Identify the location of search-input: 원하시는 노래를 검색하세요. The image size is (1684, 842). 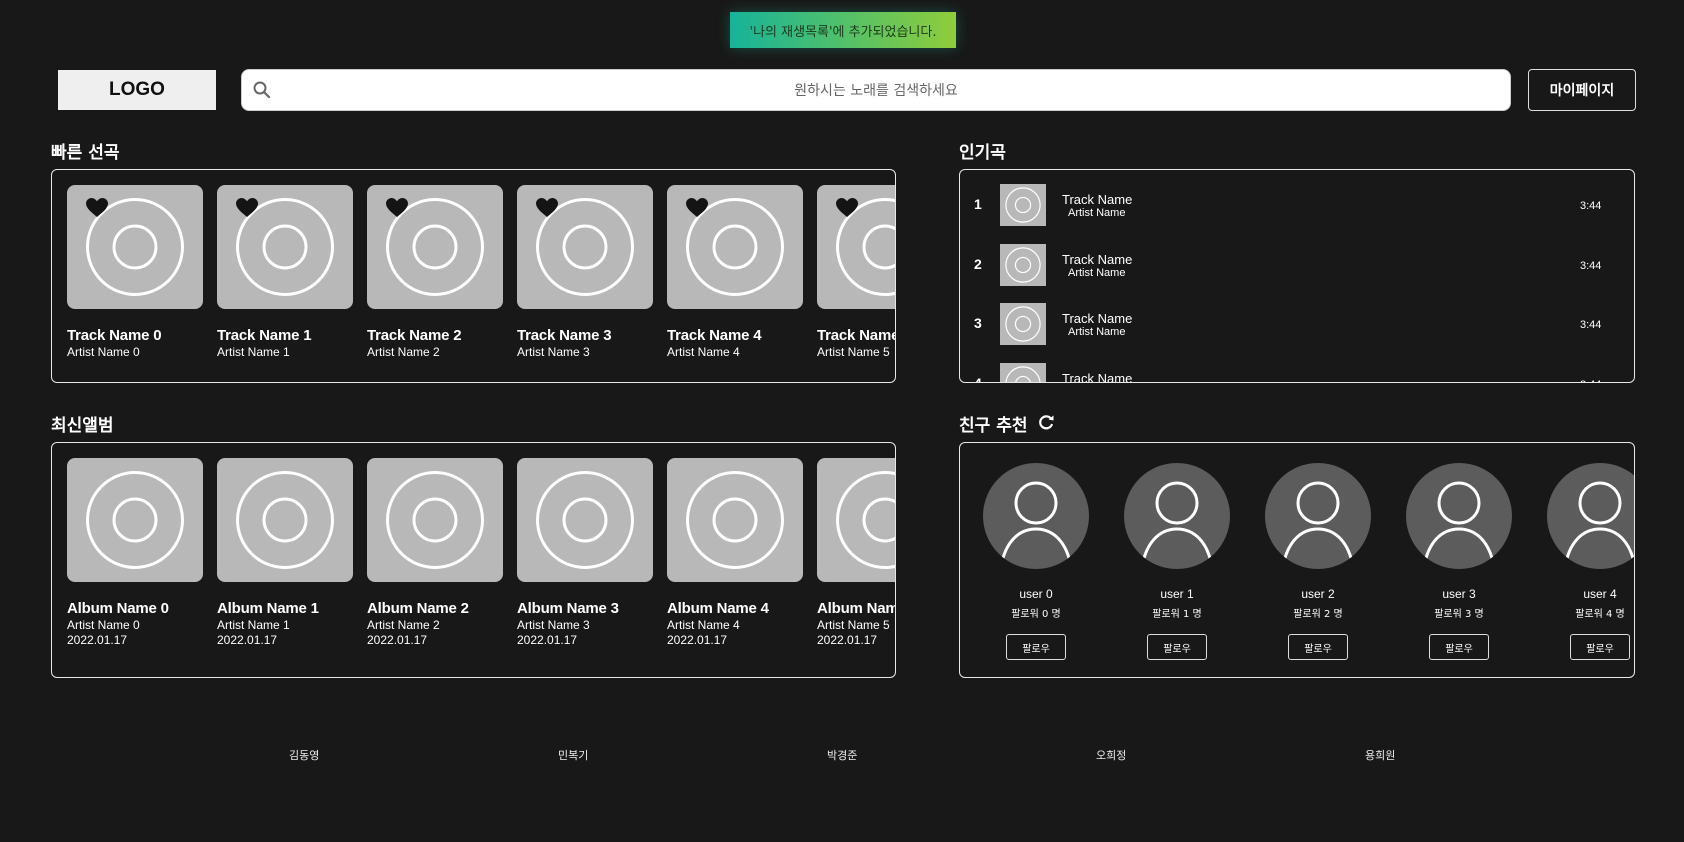
(876, 90).